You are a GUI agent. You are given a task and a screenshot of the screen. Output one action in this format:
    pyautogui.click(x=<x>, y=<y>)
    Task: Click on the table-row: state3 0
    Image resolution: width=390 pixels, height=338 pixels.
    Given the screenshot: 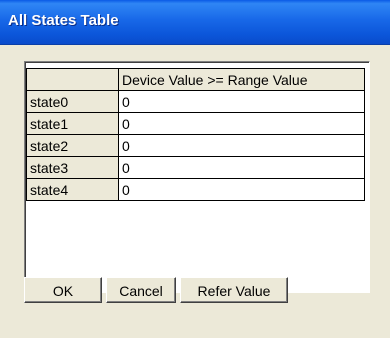 What is the action you would take?
    pyautogui.click(x=195, y=167)
    